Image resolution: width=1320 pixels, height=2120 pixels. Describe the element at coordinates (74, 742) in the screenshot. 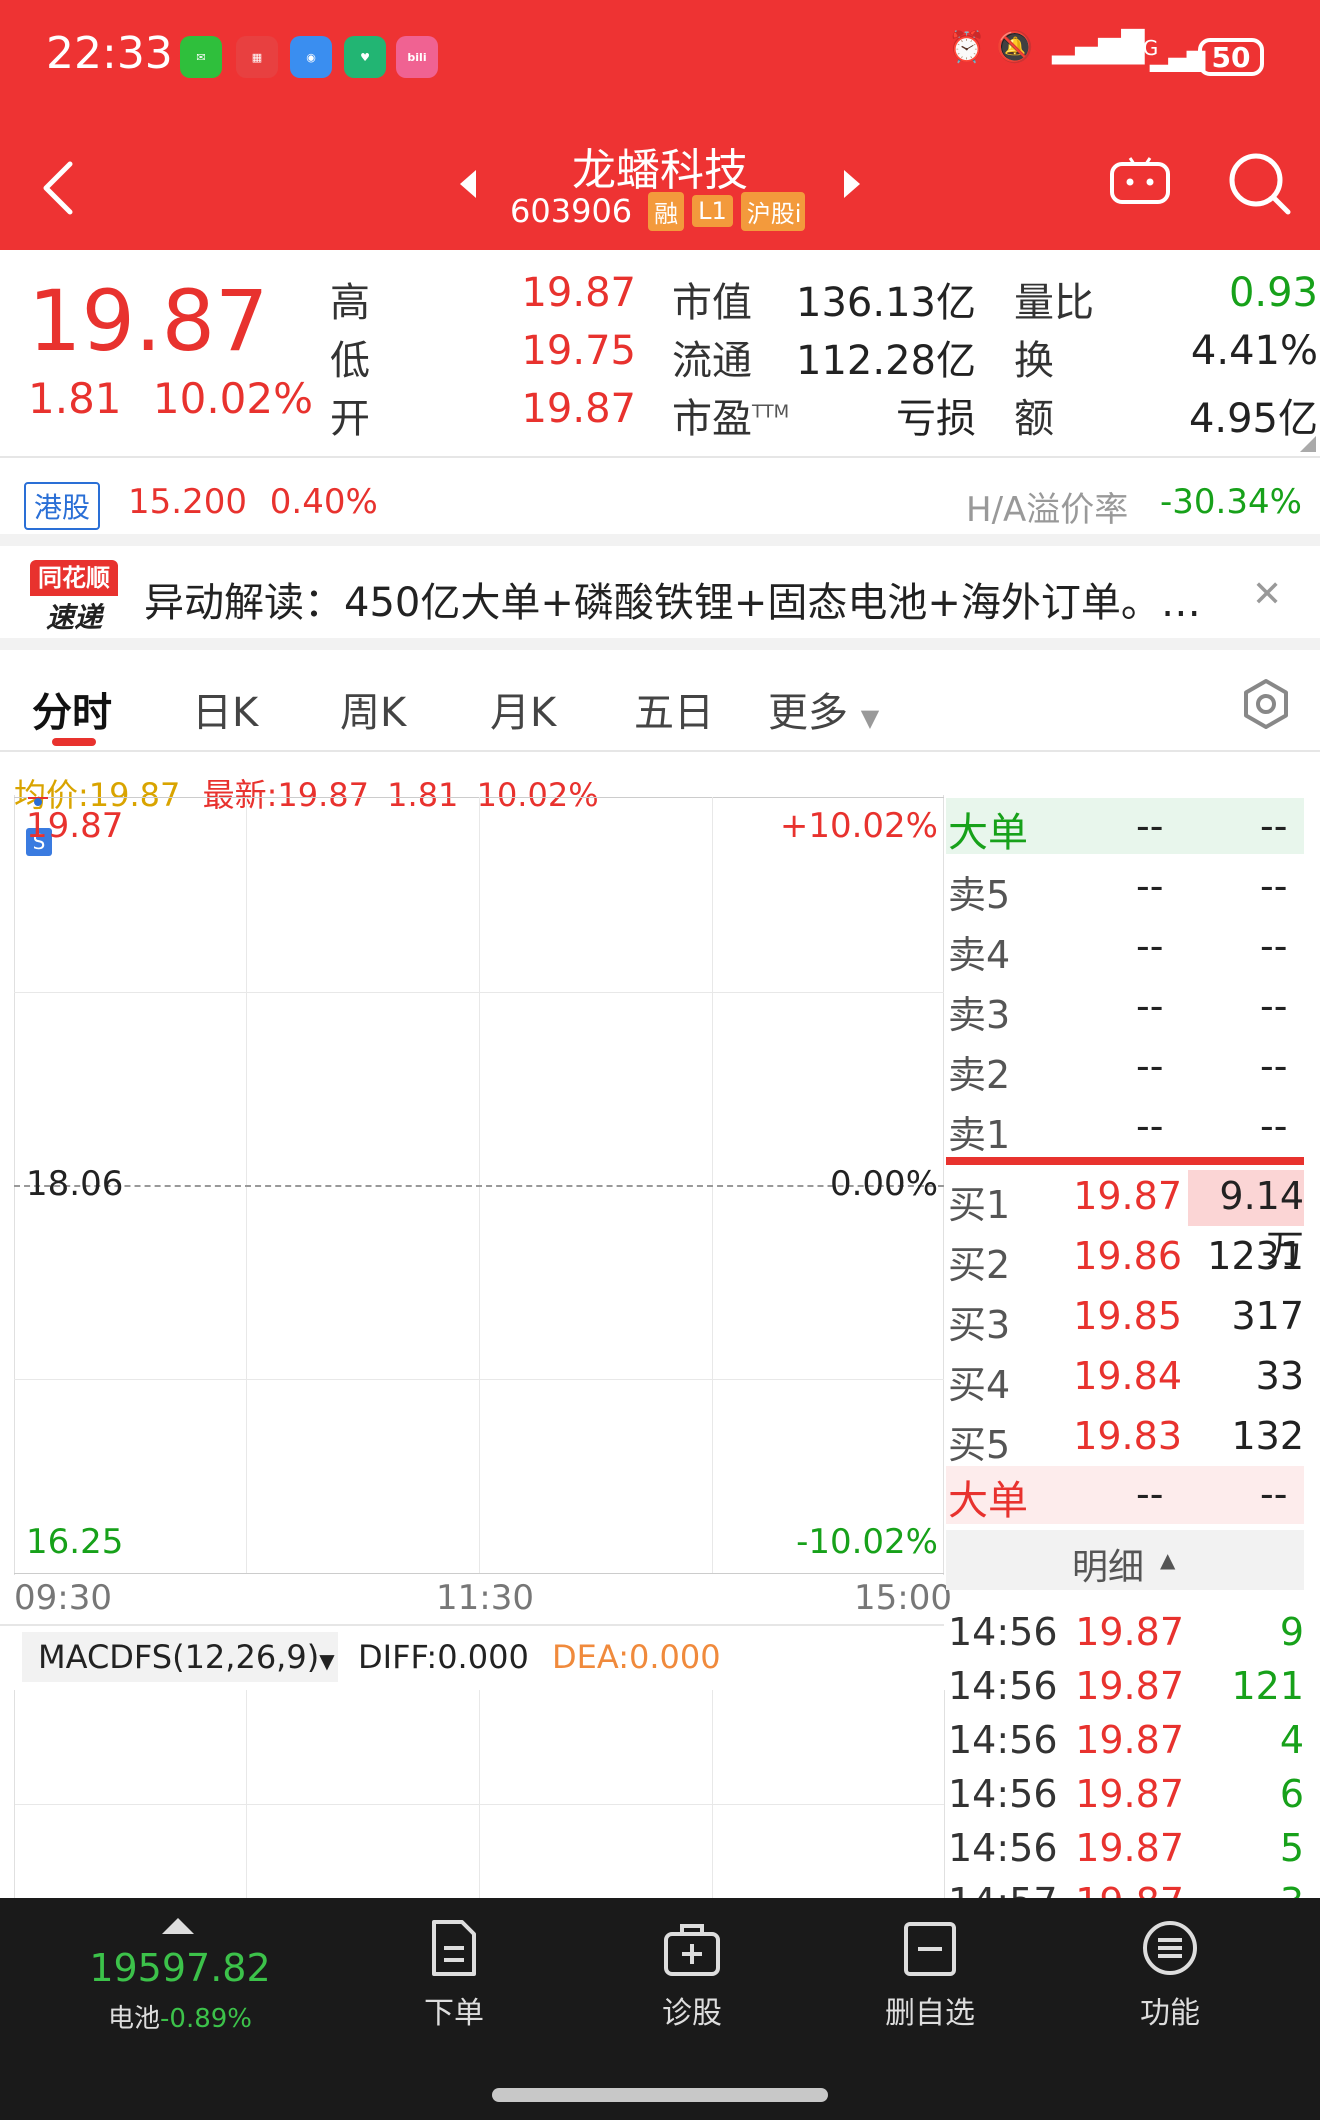

I see `active-tab-indicator` at that location.